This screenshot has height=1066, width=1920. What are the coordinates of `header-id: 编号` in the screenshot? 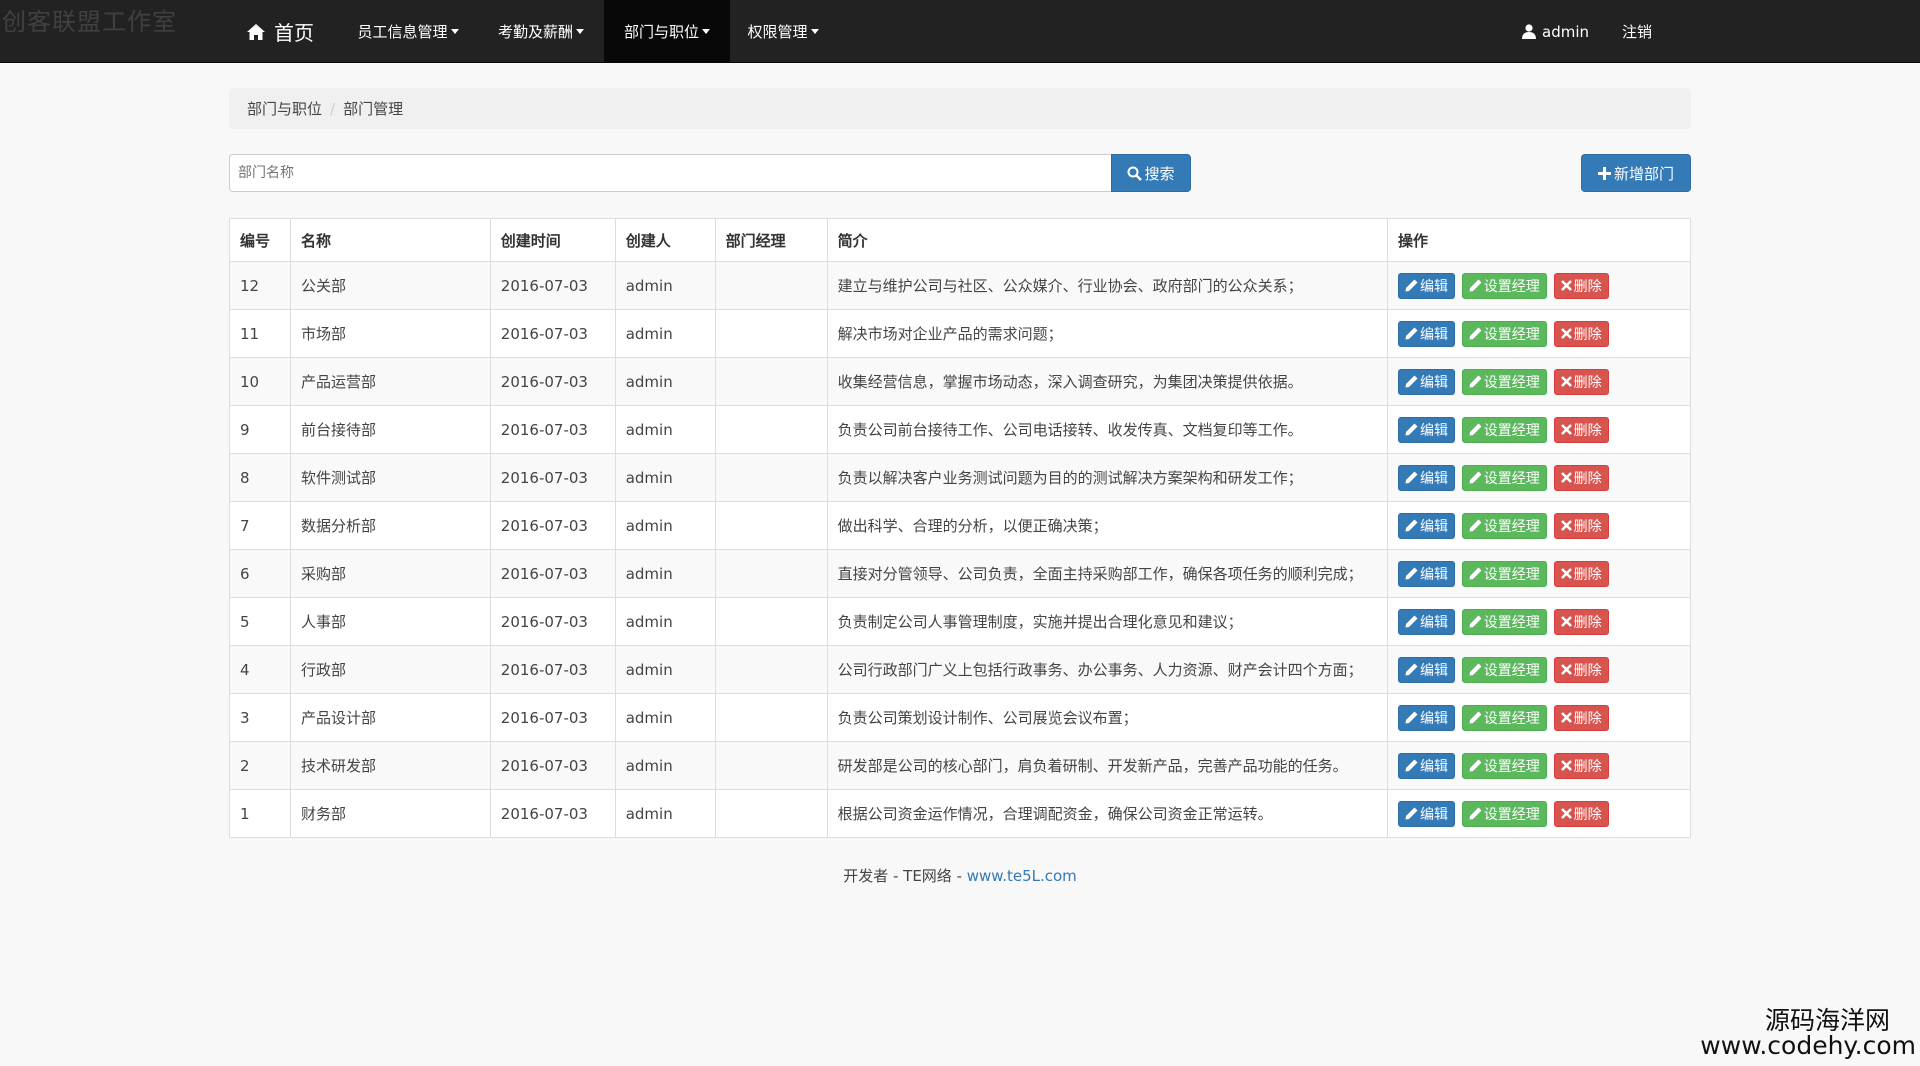 It's located at (260, 240).